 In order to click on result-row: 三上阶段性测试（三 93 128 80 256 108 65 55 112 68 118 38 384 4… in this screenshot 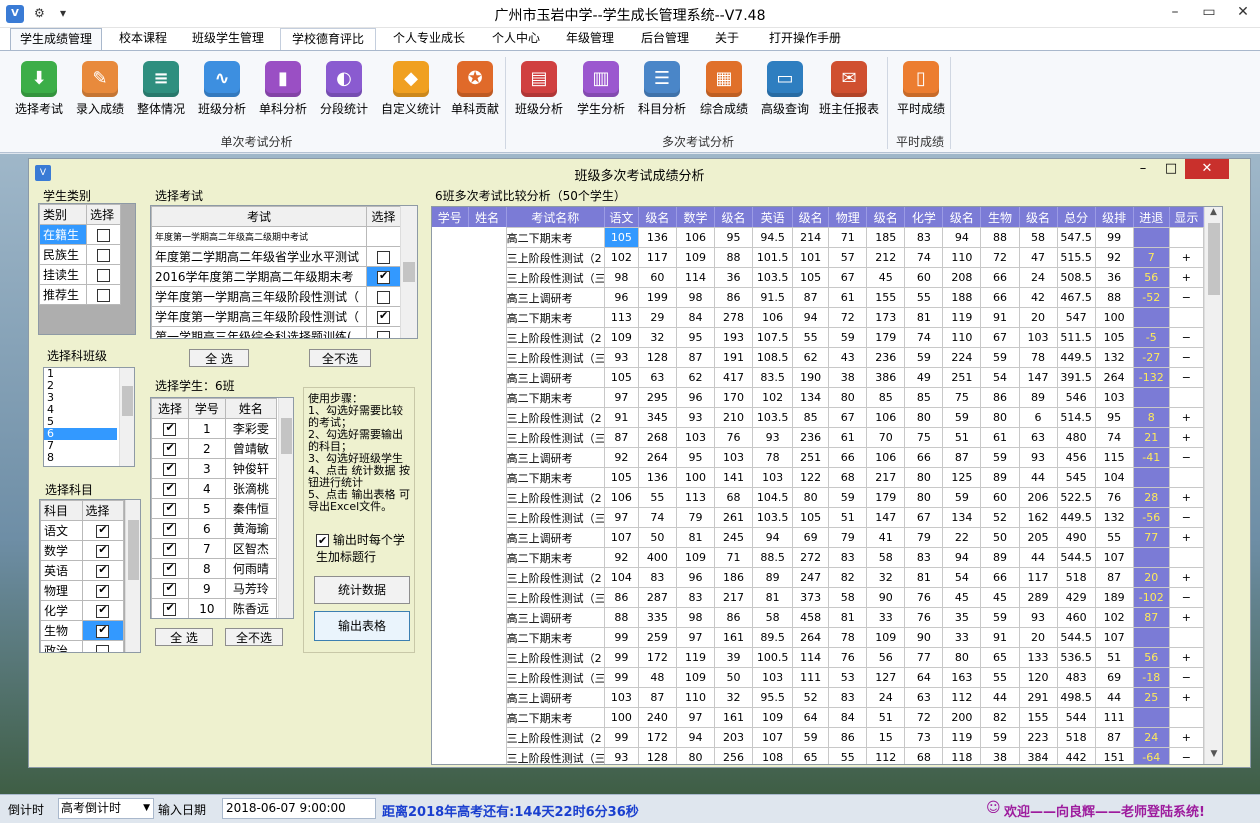, I will do `click(818, 755)`.